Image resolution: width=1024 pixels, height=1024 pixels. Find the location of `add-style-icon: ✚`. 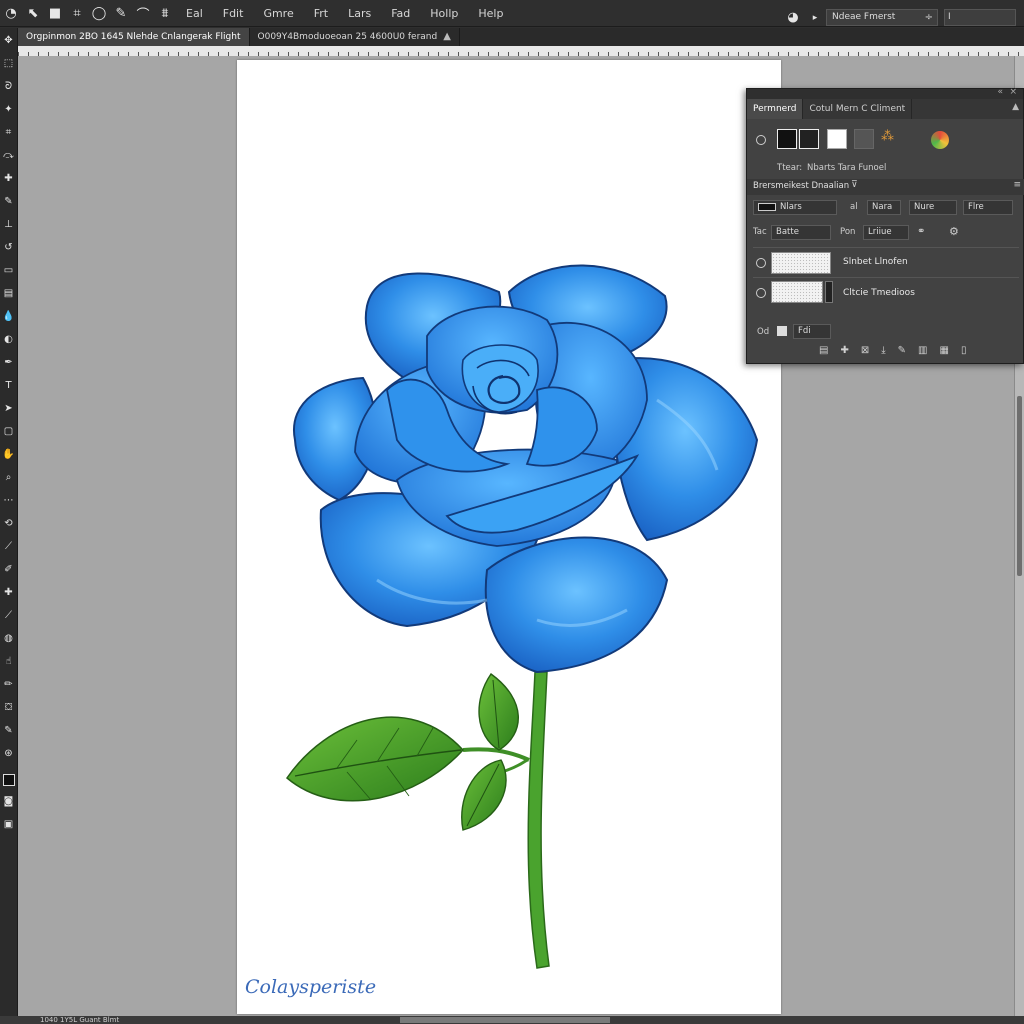

add-style-icon: ✚ is located at coordinates (844, 350).